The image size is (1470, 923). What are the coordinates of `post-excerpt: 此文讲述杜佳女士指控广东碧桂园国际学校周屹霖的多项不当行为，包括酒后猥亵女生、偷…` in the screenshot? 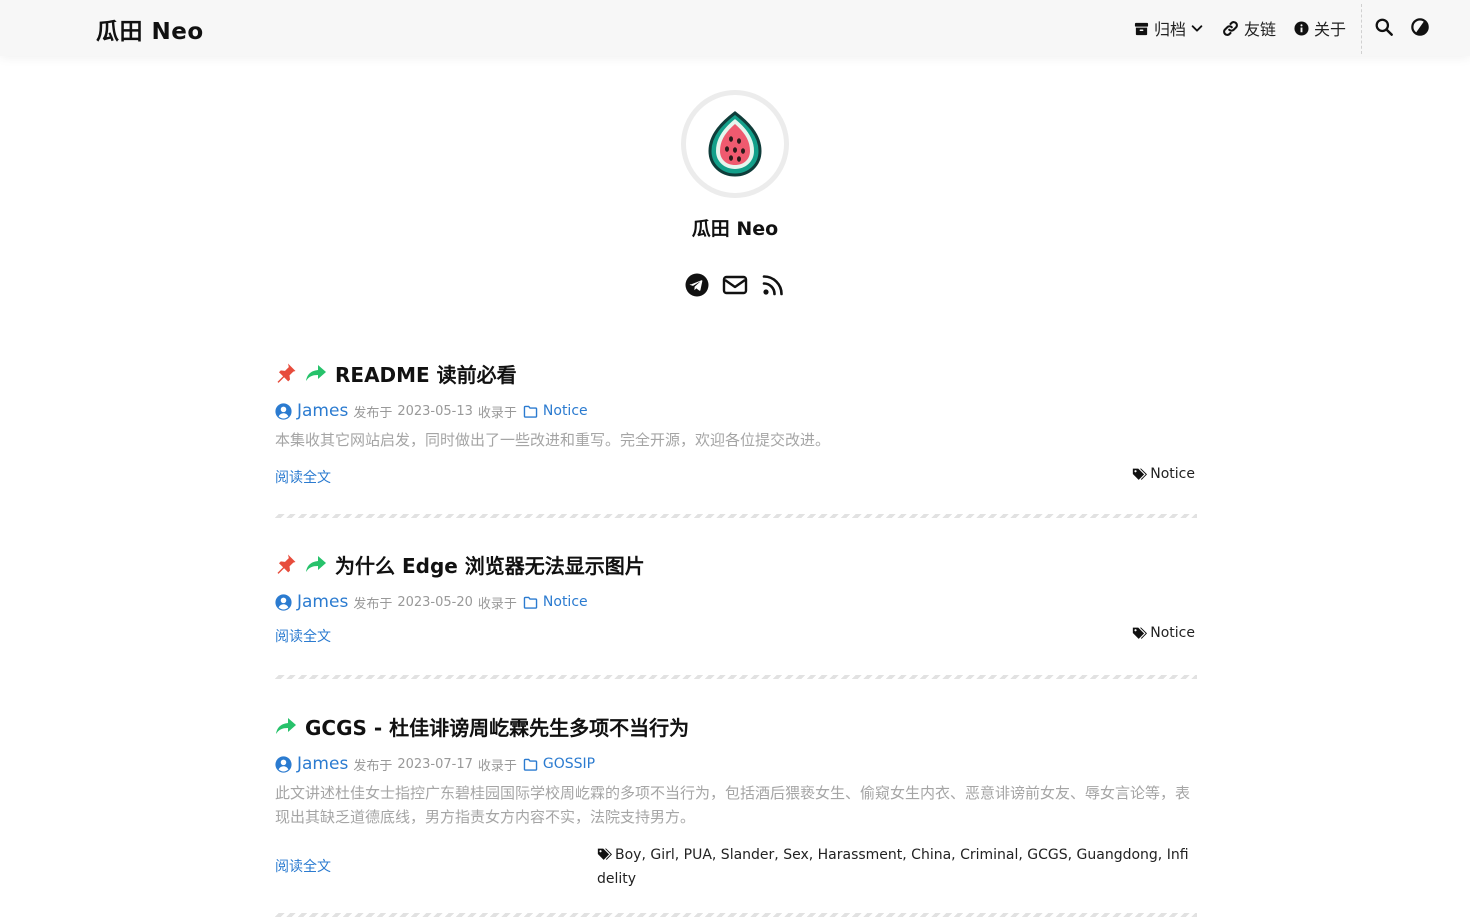 It's located at (733, 805).